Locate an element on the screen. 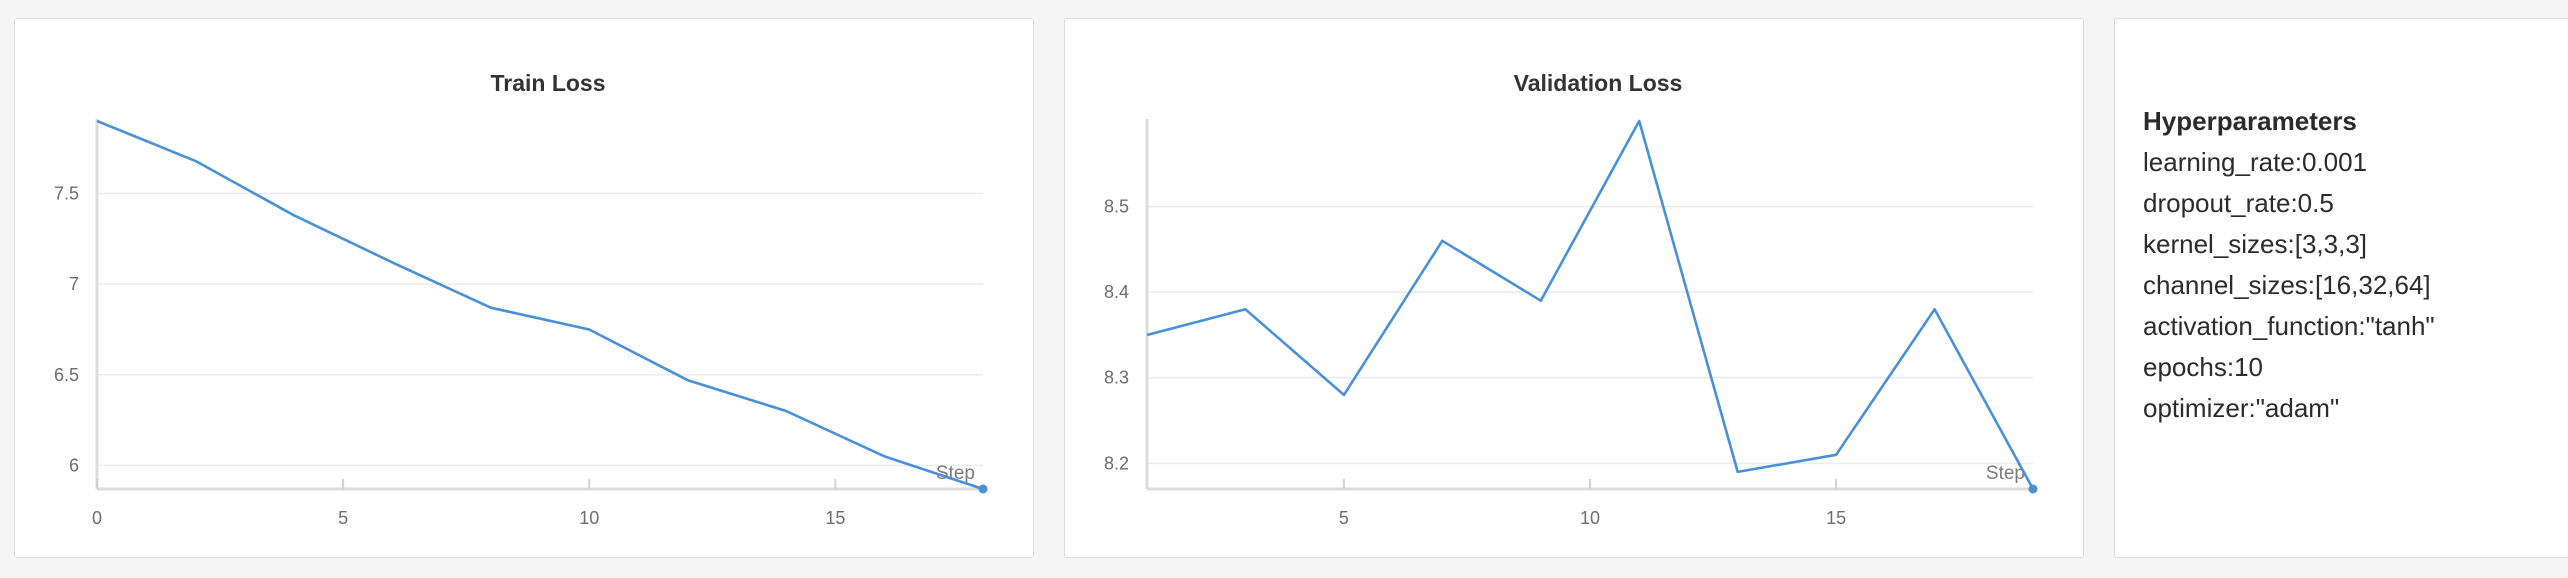  hyperparameter-epochs: epochs:10 is located at coordinates (2203, 367).